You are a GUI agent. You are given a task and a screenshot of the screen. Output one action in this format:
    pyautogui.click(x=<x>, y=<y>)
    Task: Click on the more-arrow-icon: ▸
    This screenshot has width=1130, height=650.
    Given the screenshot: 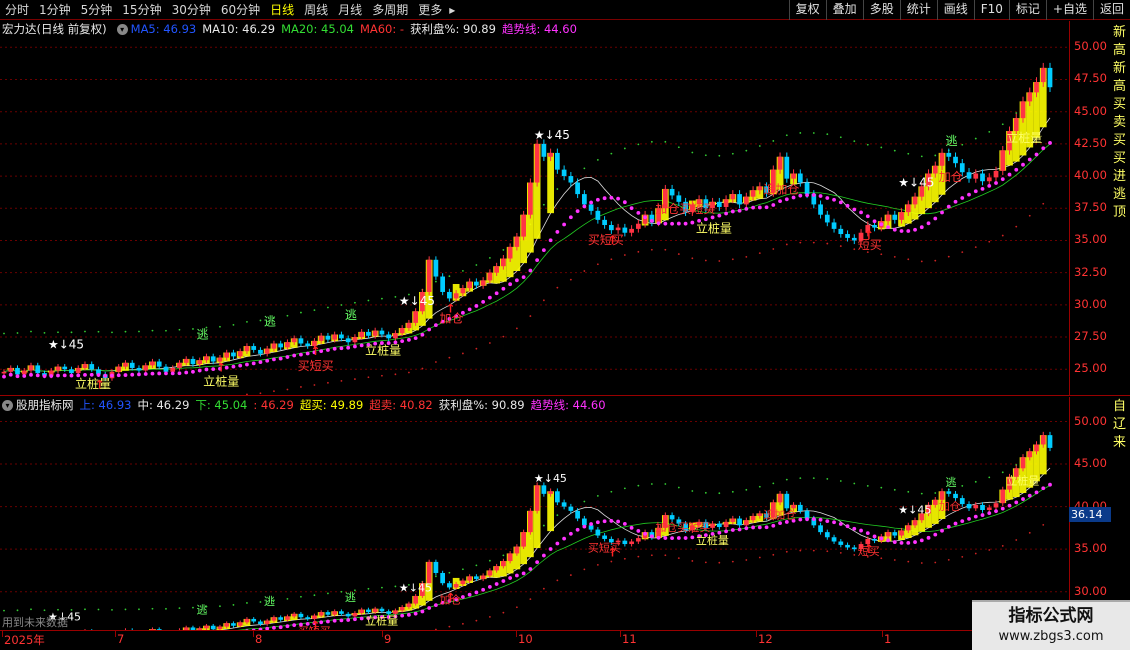 What is the action you would take?
    pyautogui.click(x=452, y=10)
    